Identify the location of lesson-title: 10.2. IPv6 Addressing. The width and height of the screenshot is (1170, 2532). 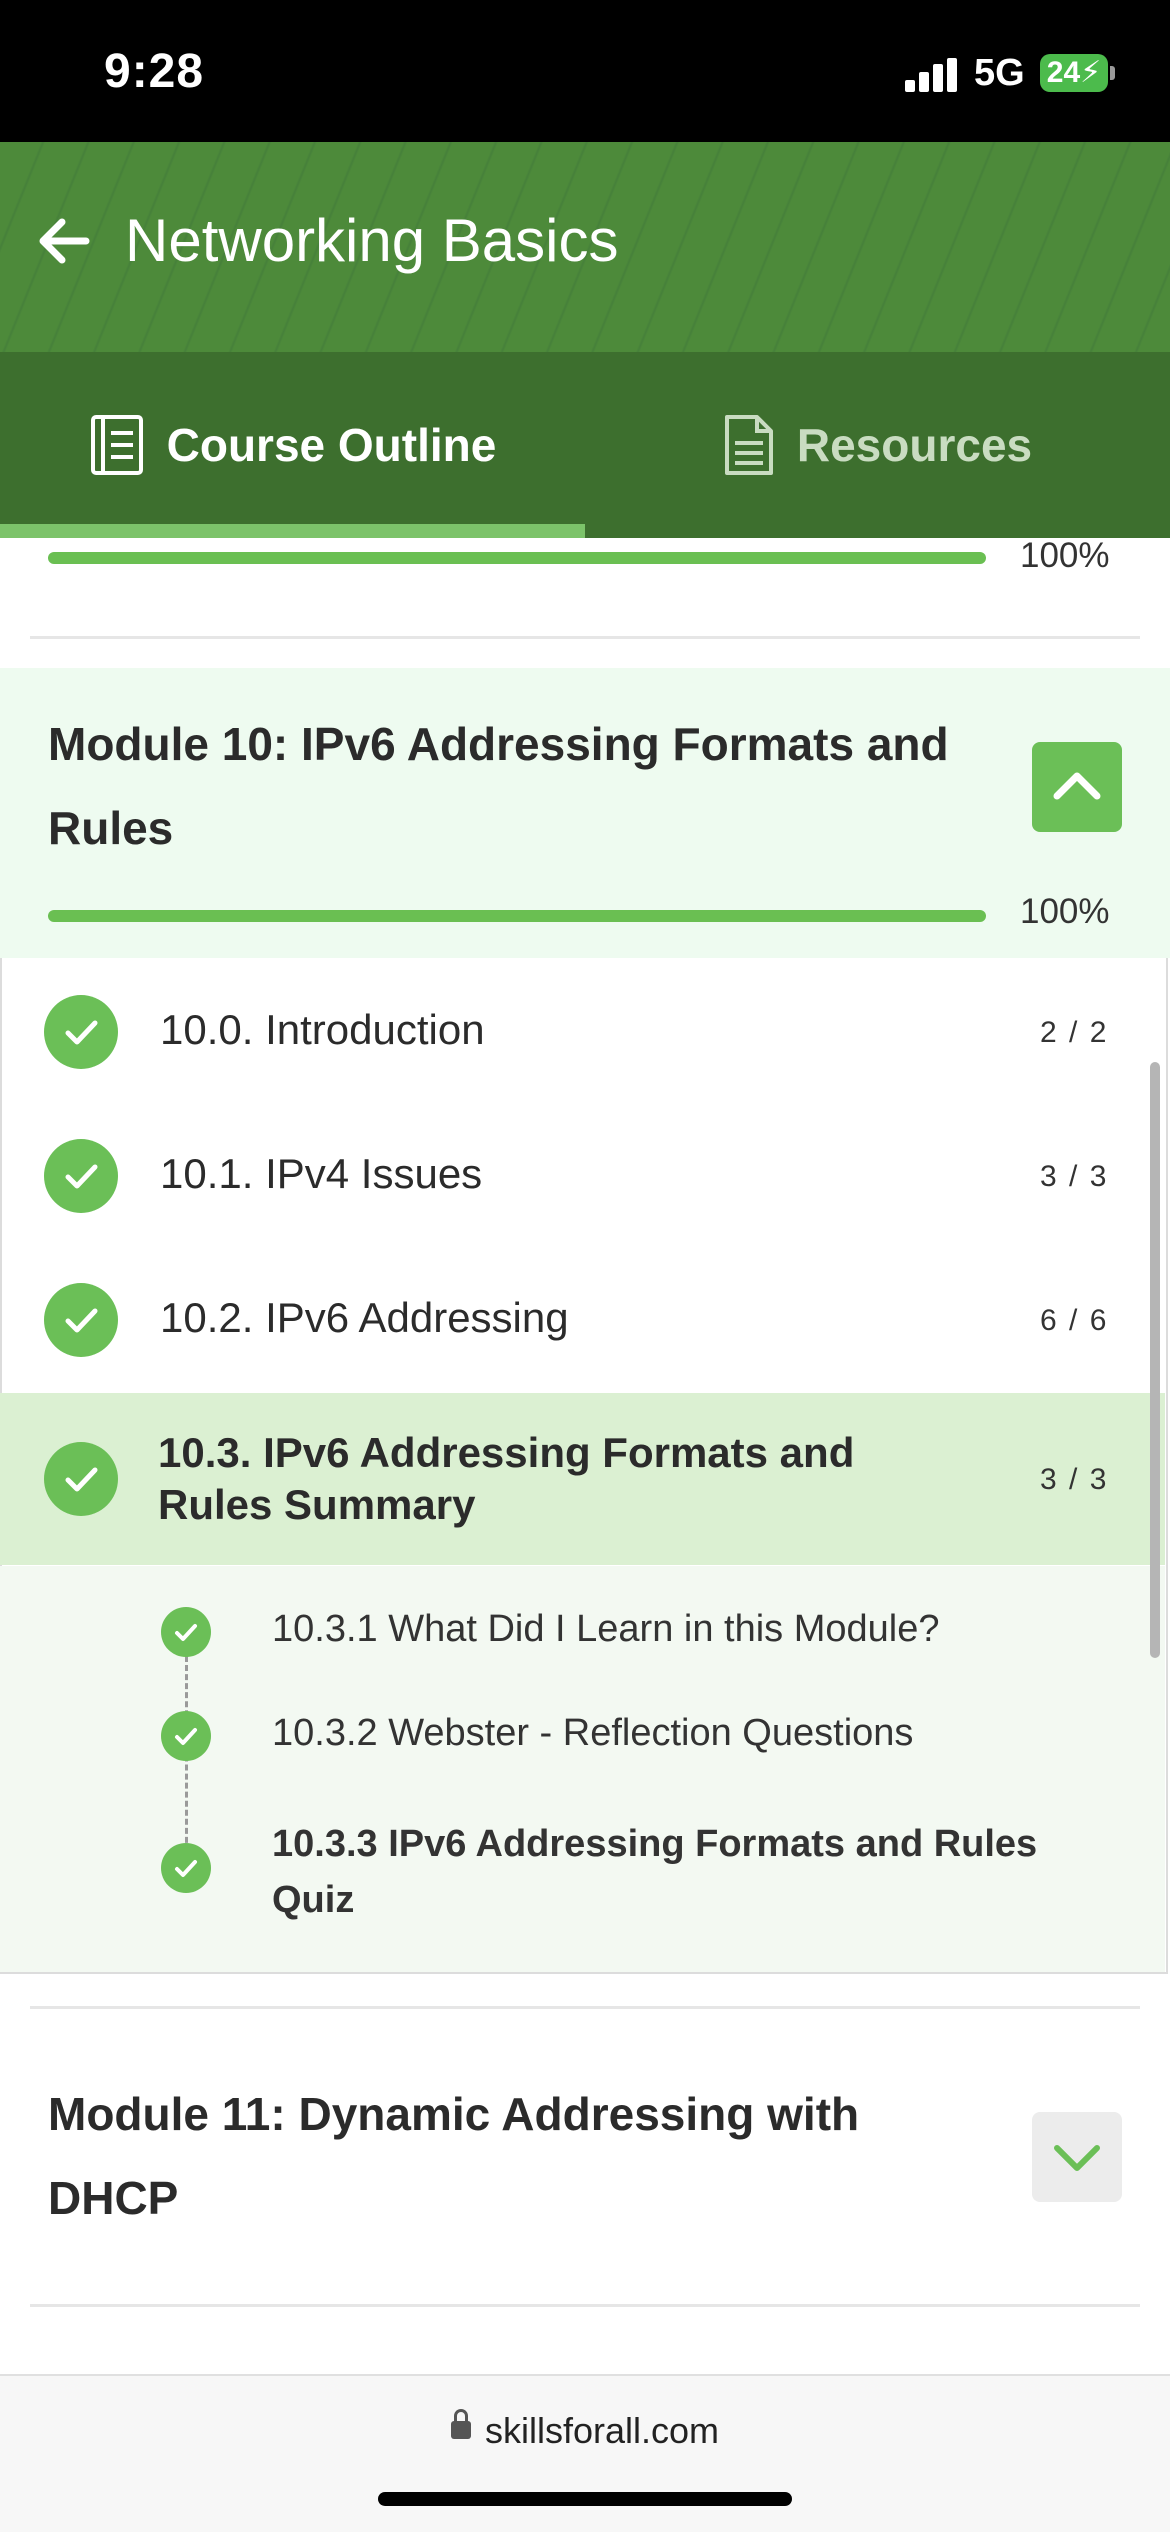
(364, 1317).